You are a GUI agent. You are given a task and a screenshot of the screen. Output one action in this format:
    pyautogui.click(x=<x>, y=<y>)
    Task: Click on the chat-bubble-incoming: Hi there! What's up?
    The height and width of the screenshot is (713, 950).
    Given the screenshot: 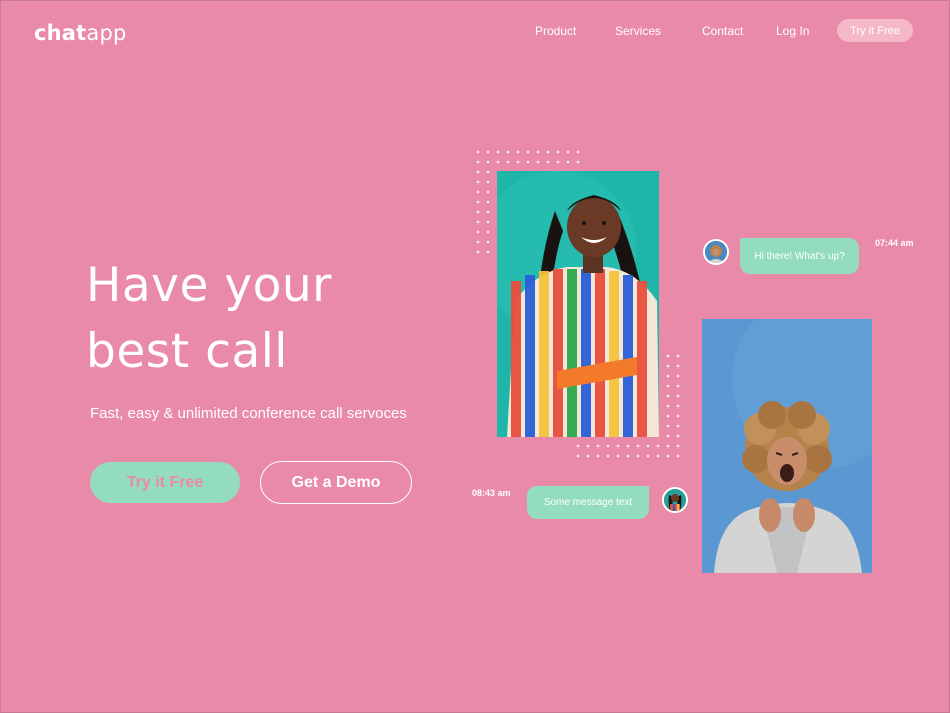 What is the action you would take?
    pyautogui.click(x=799, y=256)
    